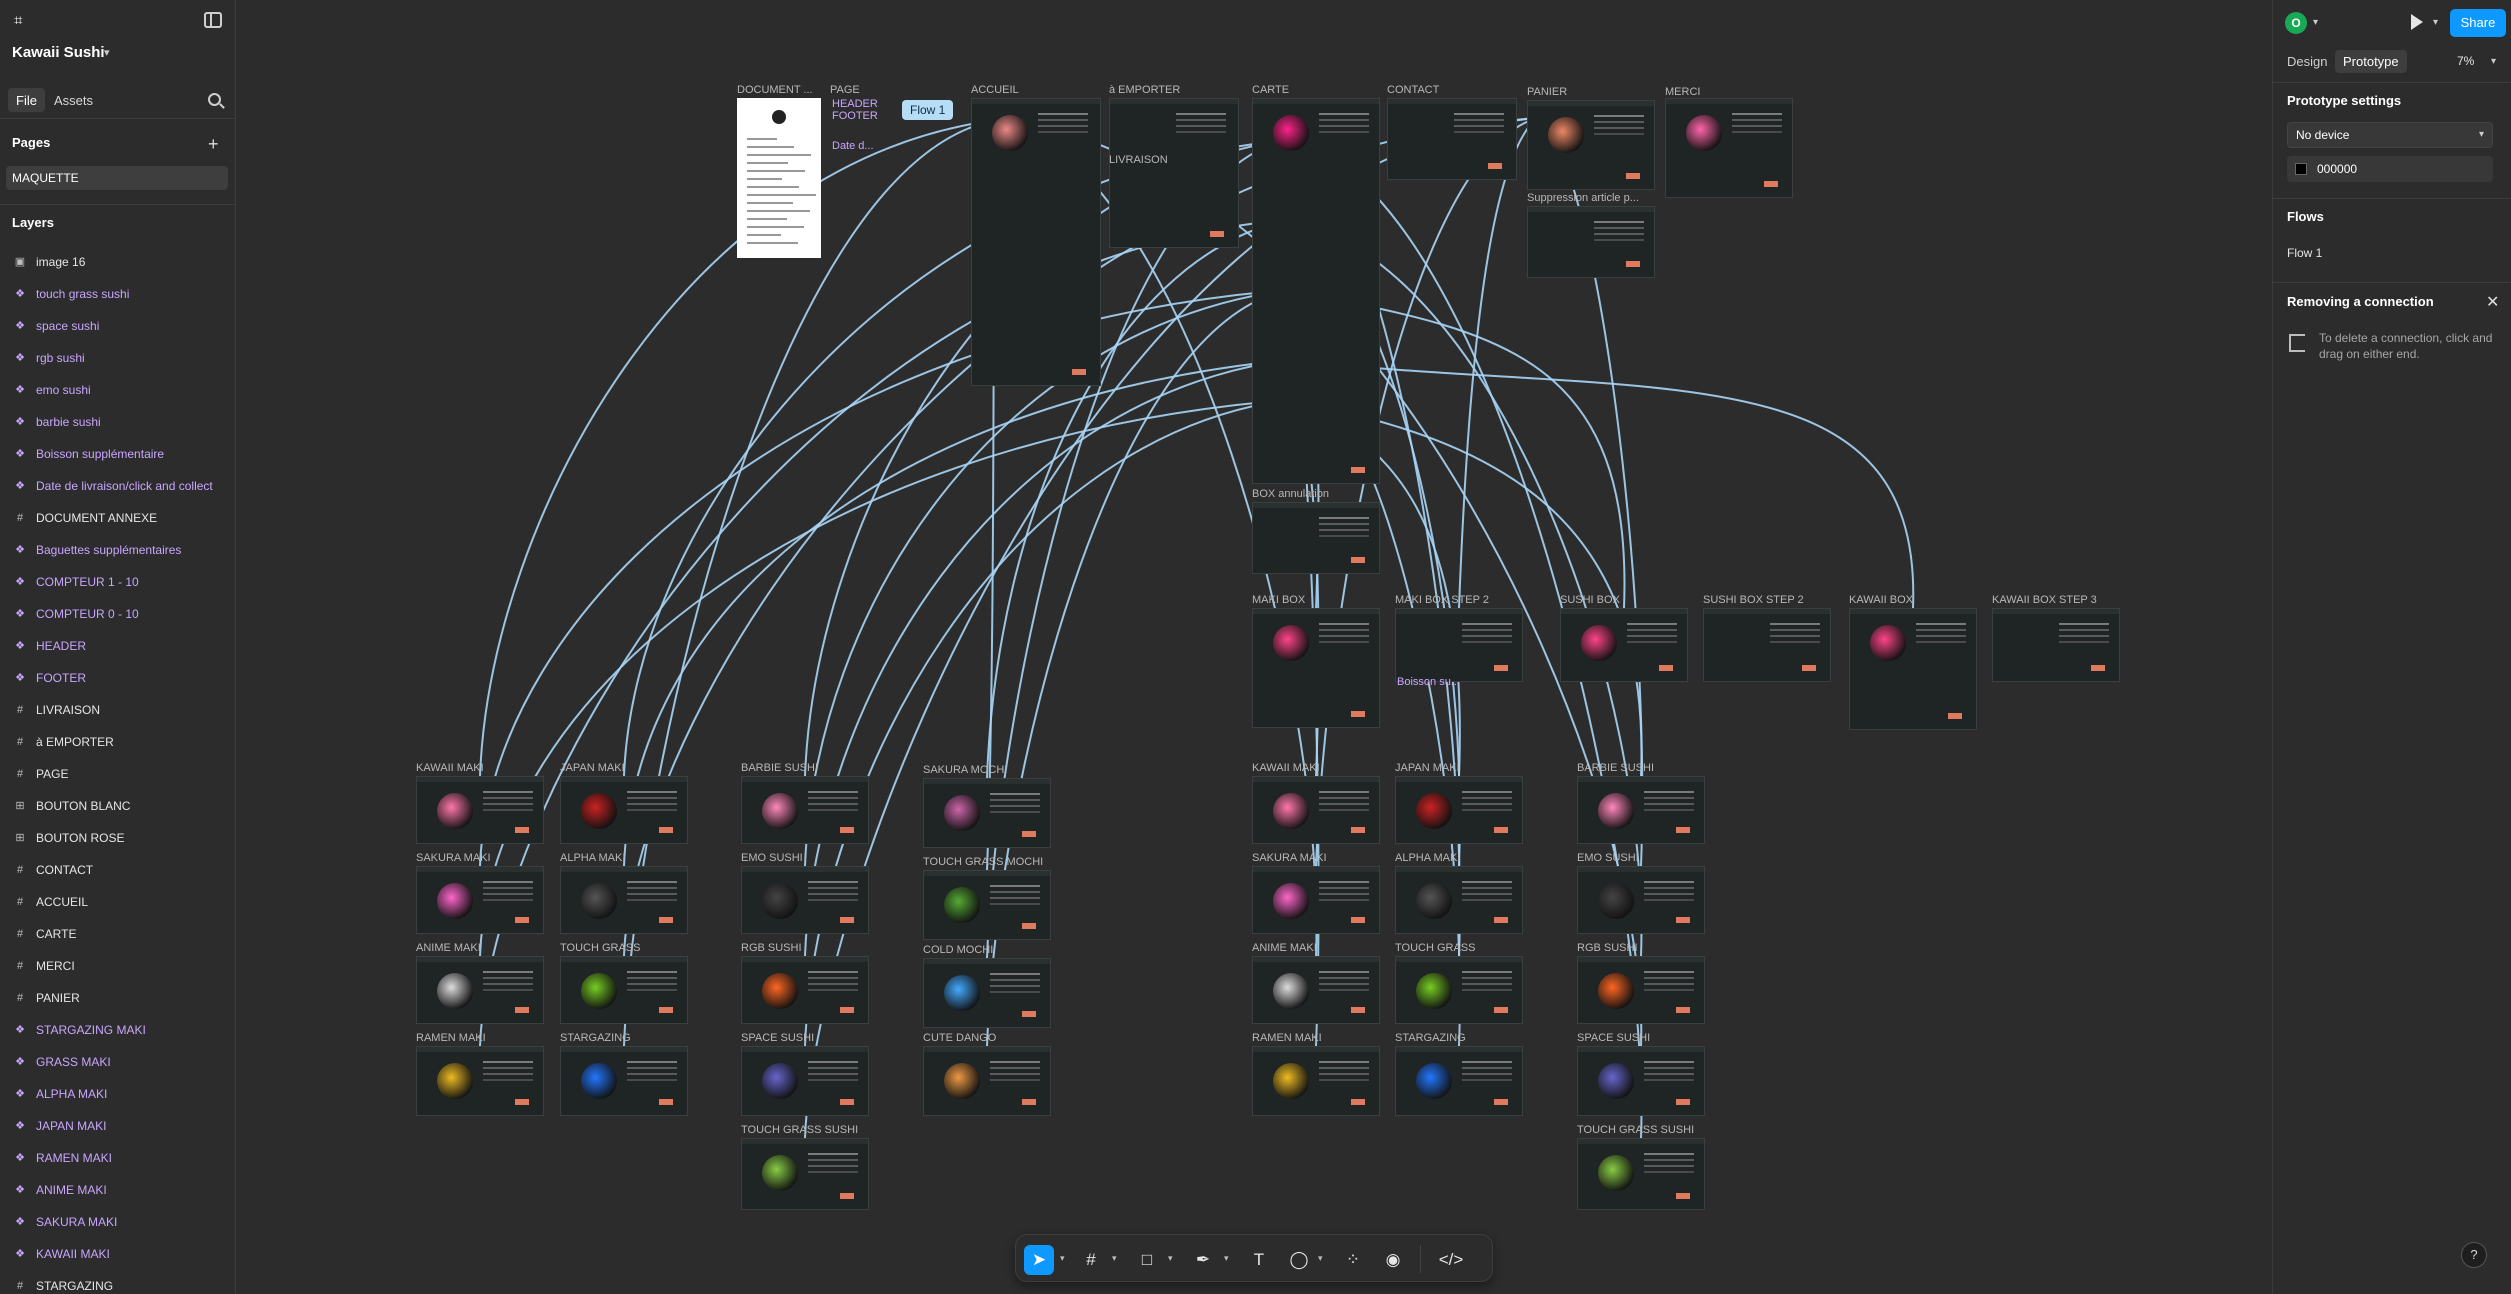 The image size is (2511, 1294). What do you see at coordinates (1451, 1260) in the screenshot?
I see `dev-mode-icon: </>` at bounding box center [1451, 1260].